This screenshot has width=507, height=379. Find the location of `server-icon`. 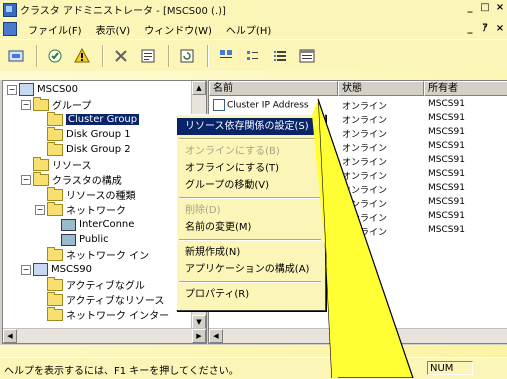

server-icon is located at coordinates (40, 269).